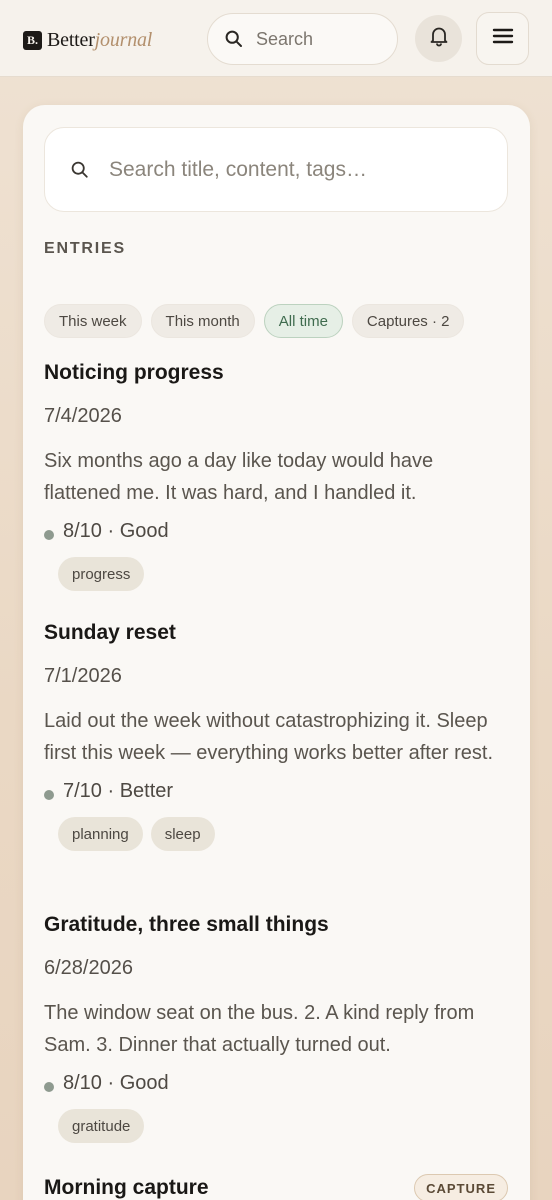 This screenshot has width=552, height=1200. What do you see at coordinates (283, 834) in the screenshot?
I see `entry-tags: planning sleep` at bounding box center [283, 834].